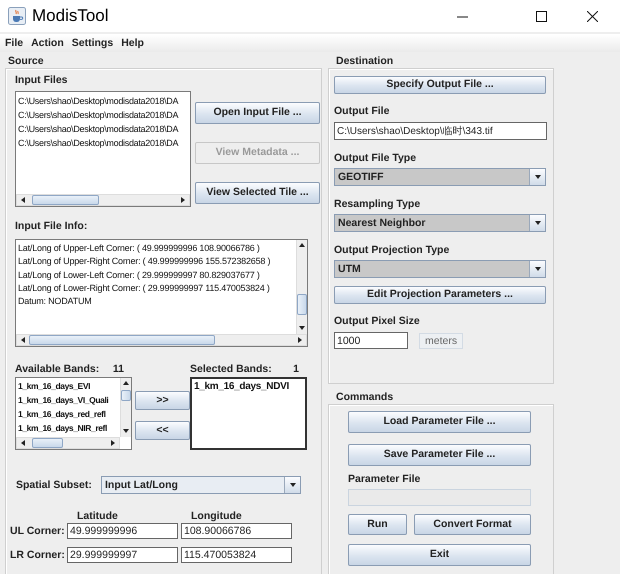 Image resolution: width=620 pixels, height=574 pixels. What do you see at coordinates (55, 301) in the screenshot?
I see `info-line: Datum: NODATUM` at bounding box center [55, 301].